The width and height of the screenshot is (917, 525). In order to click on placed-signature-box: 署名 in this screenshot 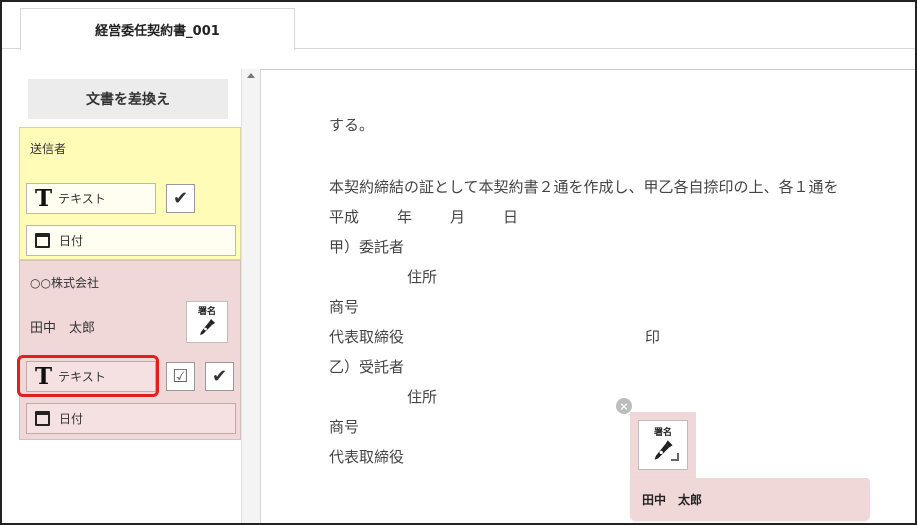, I will do `click(663, 445)`.